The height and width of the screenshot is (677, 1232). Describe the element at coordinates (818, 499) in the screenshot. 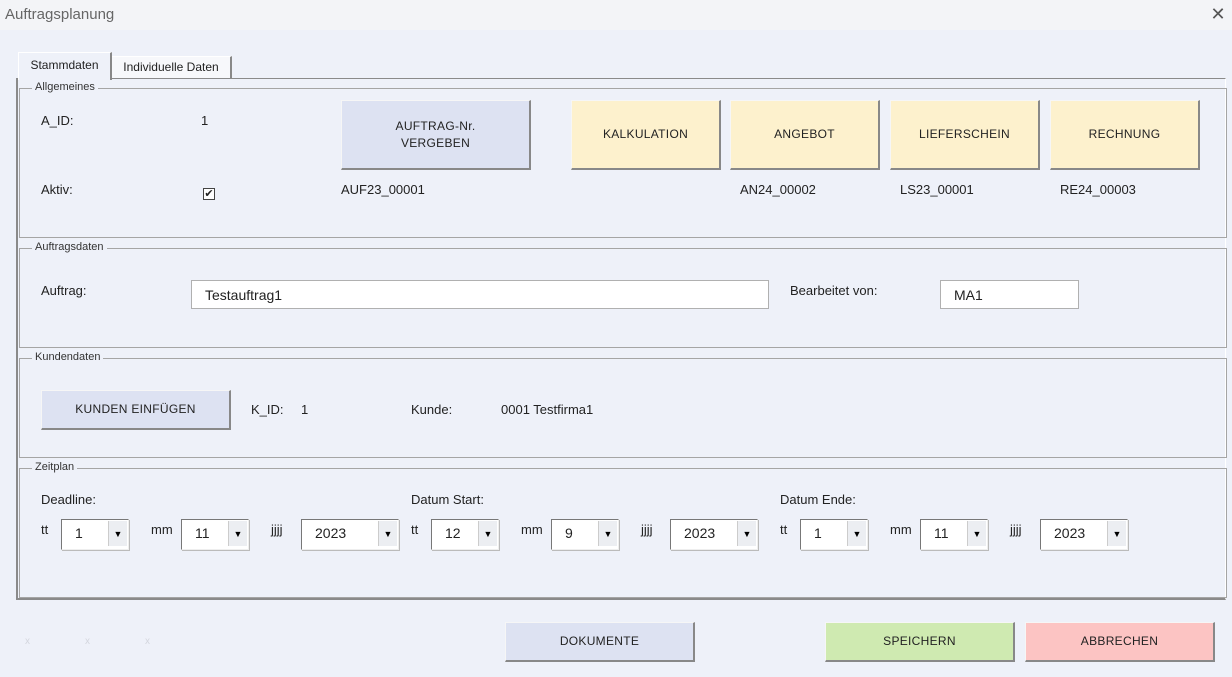

I see `datum-ende-label: Datum Ende:` at that location.